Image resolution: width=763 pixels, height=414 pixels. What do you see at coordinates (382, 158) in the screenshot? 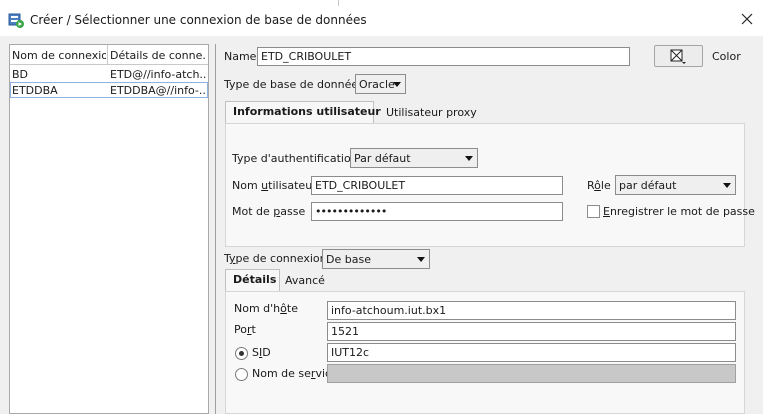
I see `auth-type-value: Par défaut` at bounding box center [382, 158].